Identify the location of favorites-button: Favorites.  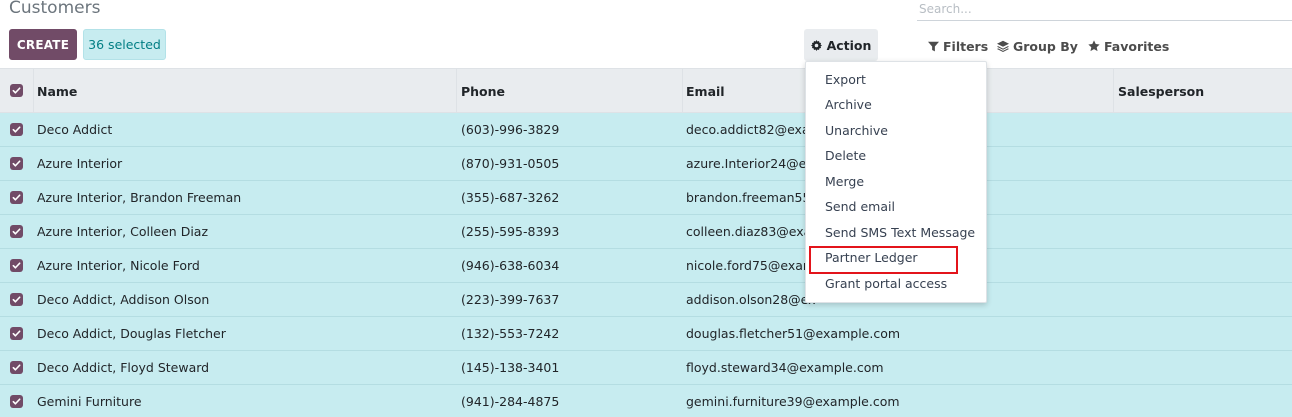
(1128, 46).